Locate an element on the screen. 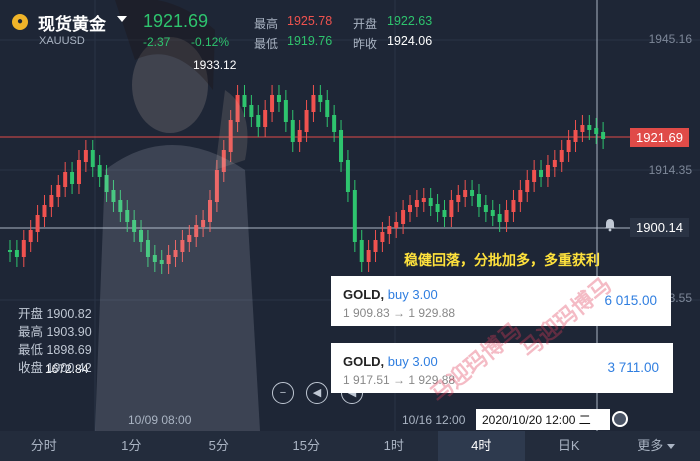 The width and height of the screenshot is (700, 461). ohlc-low: 最低 1898.69 is located at coordinates (55, 350).